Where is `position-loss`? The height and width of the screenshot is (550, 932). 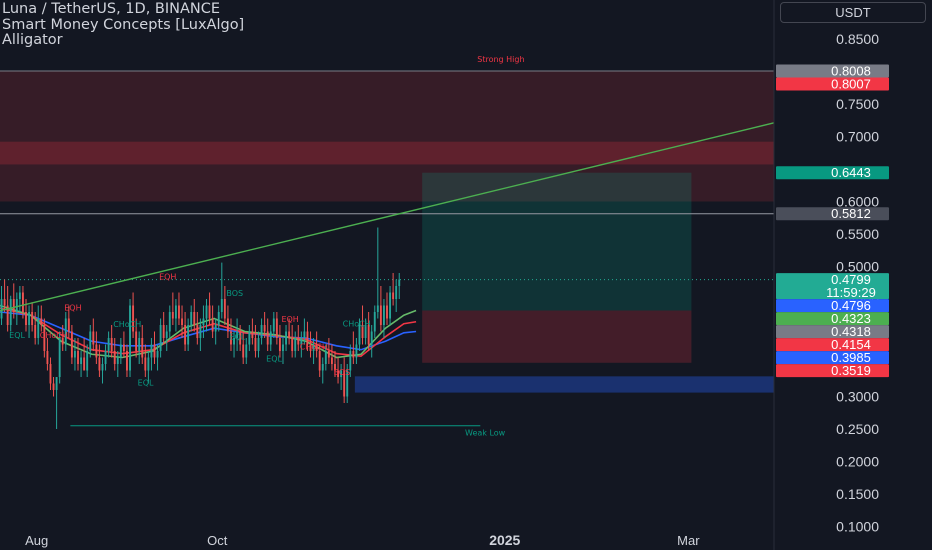
position-loss is located at coordinates (557, 336).